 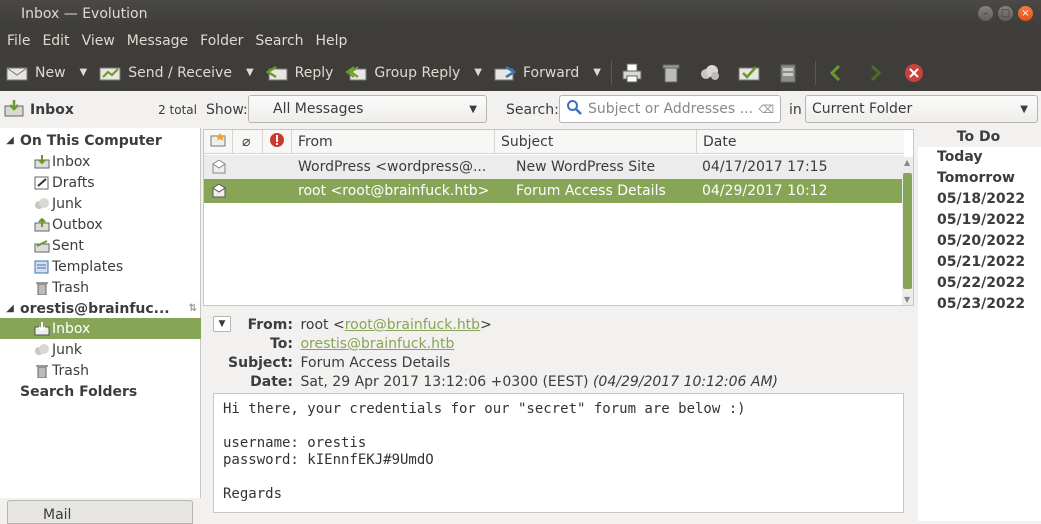 I want to click on clear-search-icon: ⌫, so click(x=766, y=109).